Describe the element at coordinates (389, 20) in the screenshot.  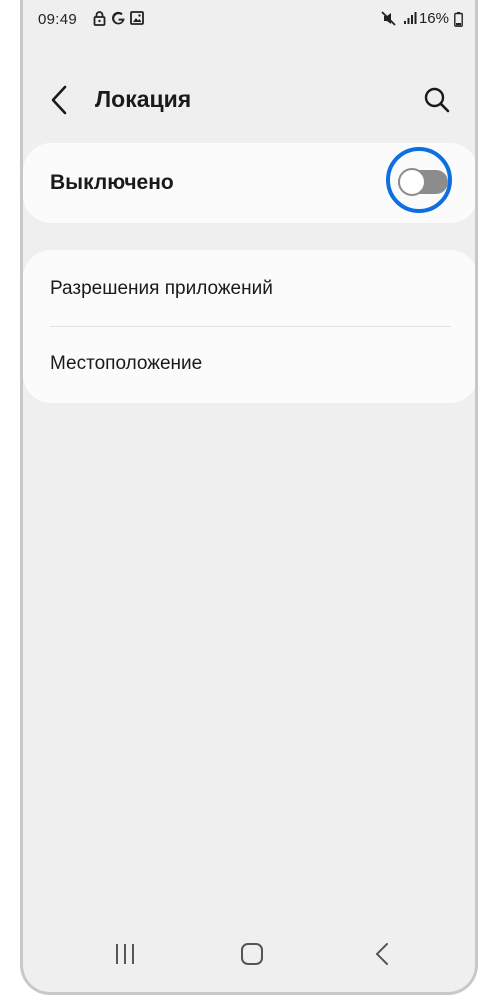
I see `mute-icon` at that location.